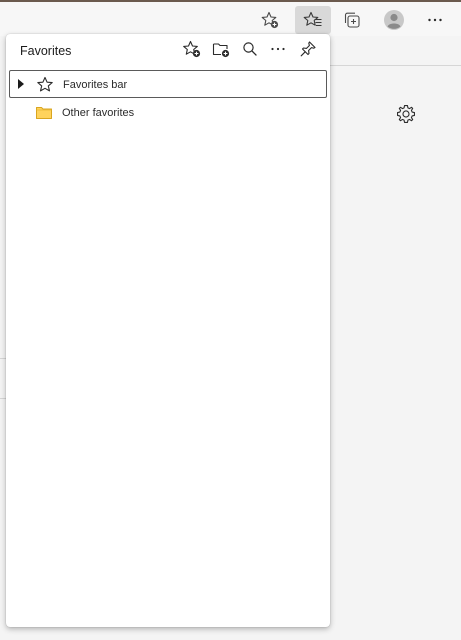 The width and height of the screenshot is (461, 640). Describe the element at coordinates (45, 84) in the screenshot. I see `star-icon` at that location.